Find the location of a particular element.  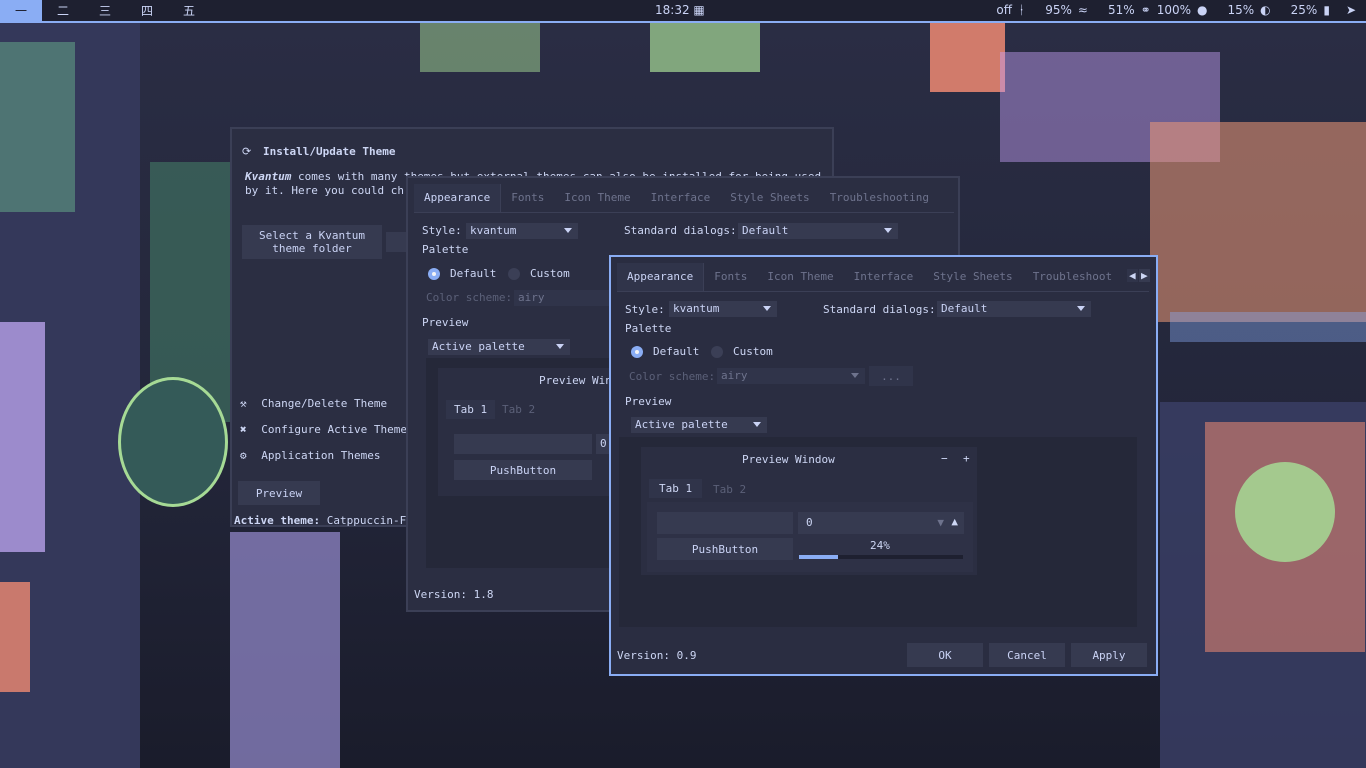

spin-up-icon: ▲ is located at coordinates (954, 521).